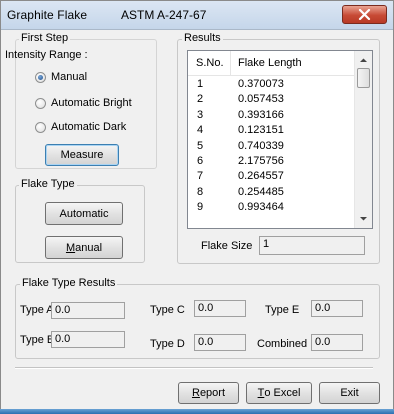  I want to click on type-d-field: 0.0, so click(220, 342).